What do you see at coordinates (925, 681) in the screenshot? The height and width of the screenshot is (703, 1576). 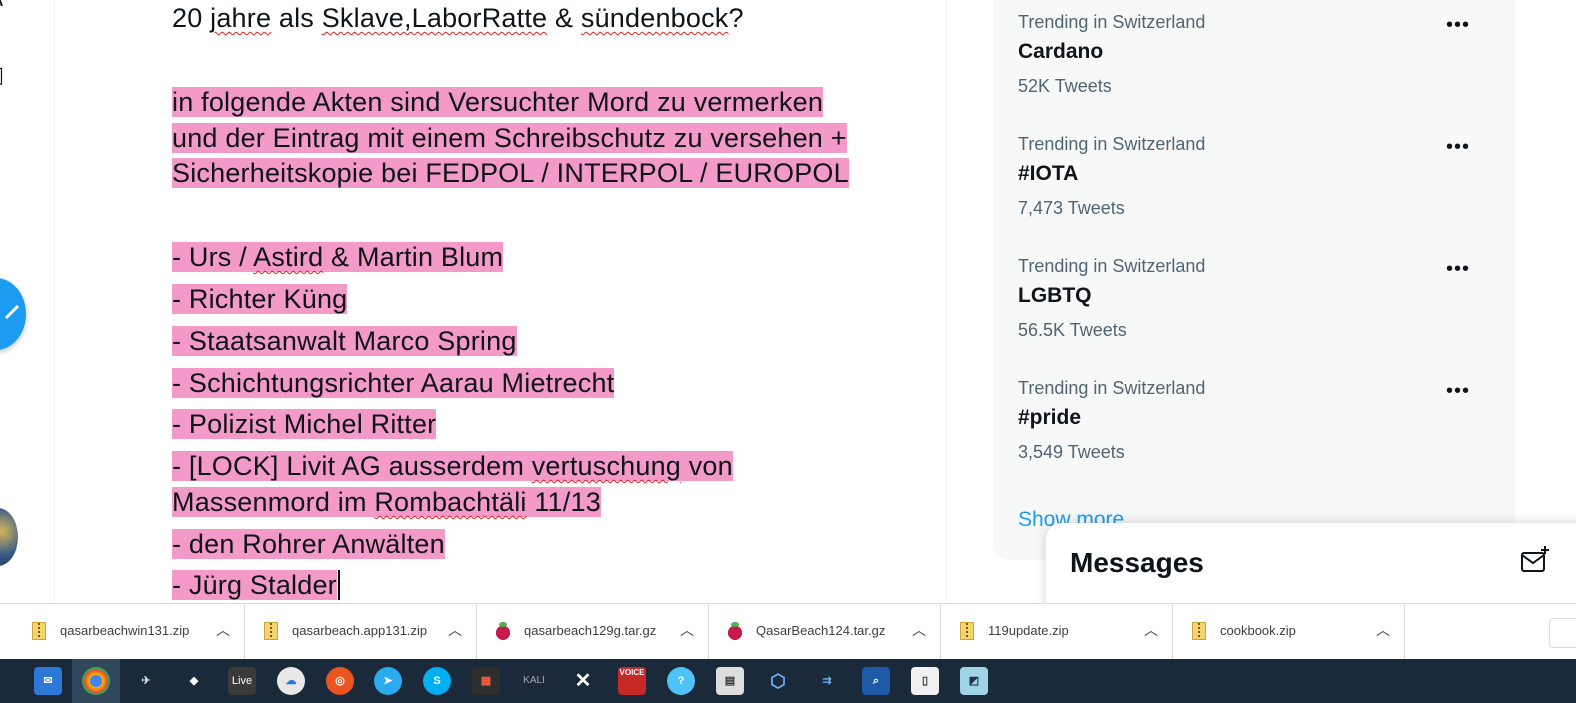 I see `notepad-icon: ▯` at bounding box center [925, 681].